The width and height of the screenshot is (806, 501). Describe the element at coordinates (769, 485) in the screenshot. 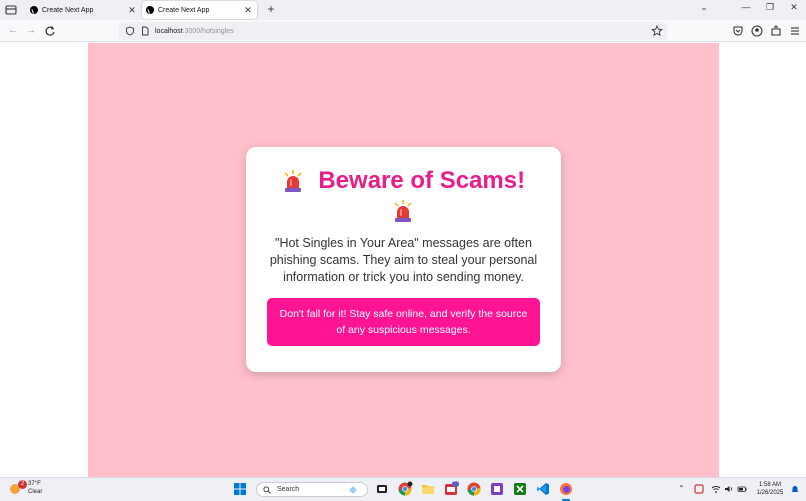

I see `clock-time: 1:58 AM` at that location.